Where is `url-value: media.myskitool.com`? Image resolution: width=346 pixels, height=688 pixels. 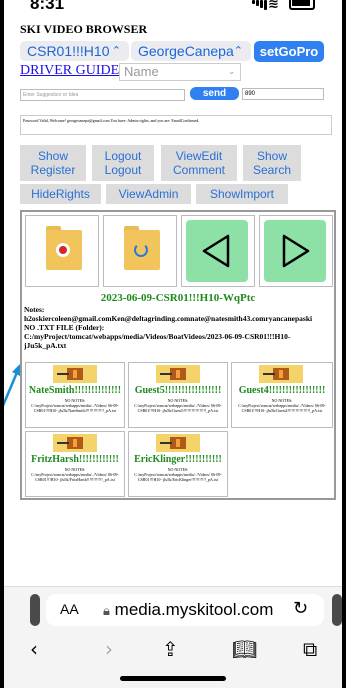
url-value: media.myskitool.com is located at coordinates (194, 609).